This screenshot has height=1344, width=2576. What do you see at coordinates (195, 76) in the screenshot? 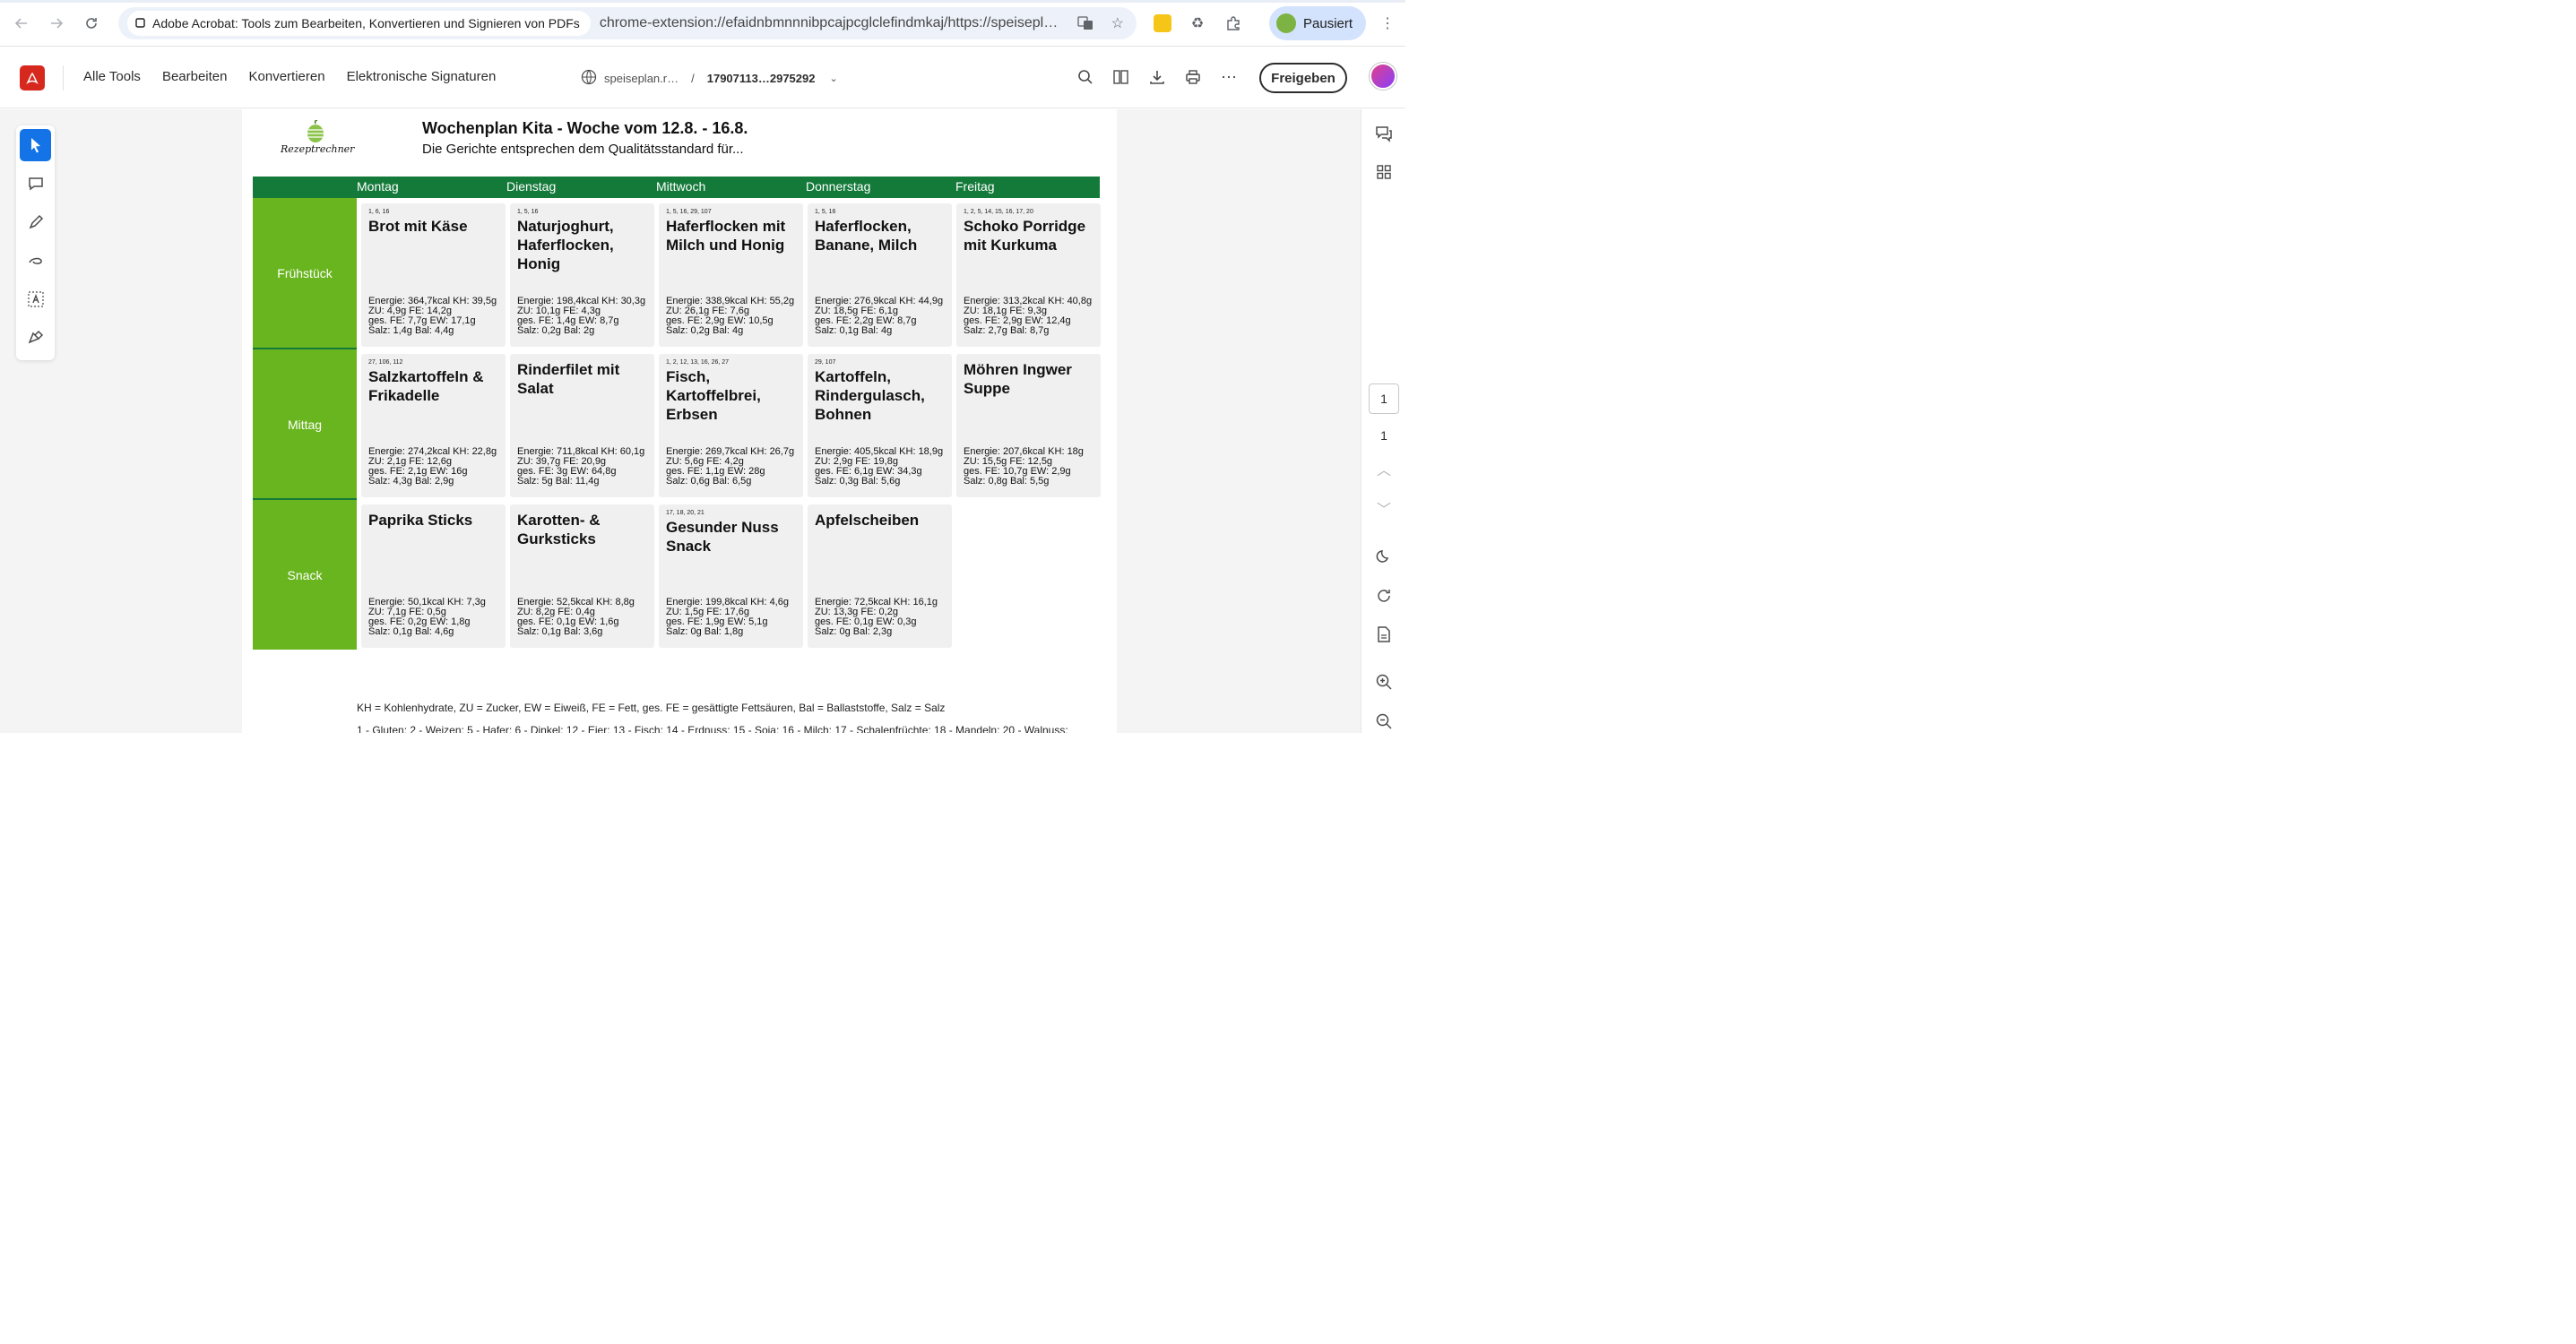
I see `menu-edit: Bearbeiten` at bounding box center [195, 76].